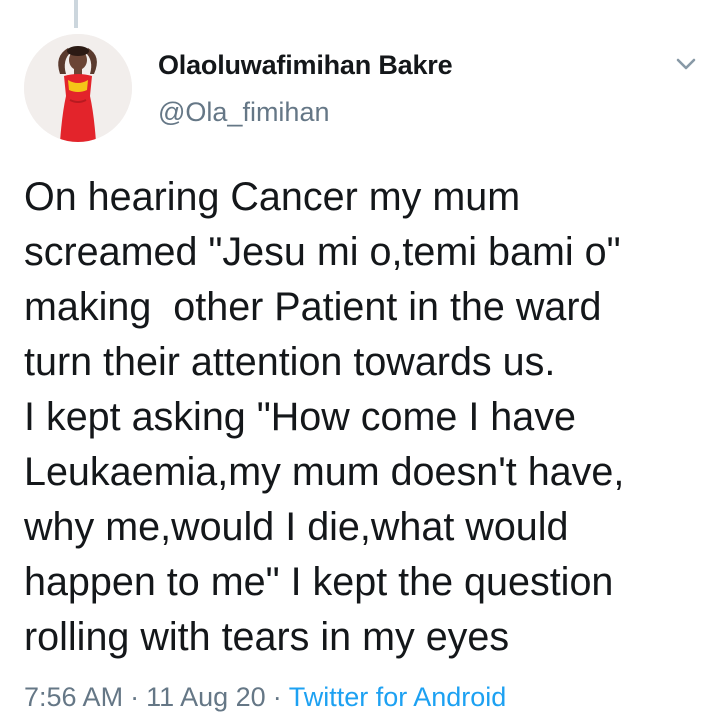  Describe the element at coordinates (322, 252) in the screenshot. I see `tweet-text-line: screamed "Jesu mi o,temi bami o"` at that location.